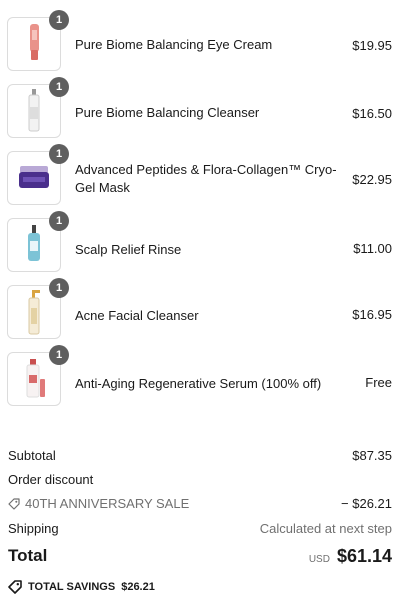 The image size is (411, 600). I want to click on shipping-label: Shipping, so click(33, 528).